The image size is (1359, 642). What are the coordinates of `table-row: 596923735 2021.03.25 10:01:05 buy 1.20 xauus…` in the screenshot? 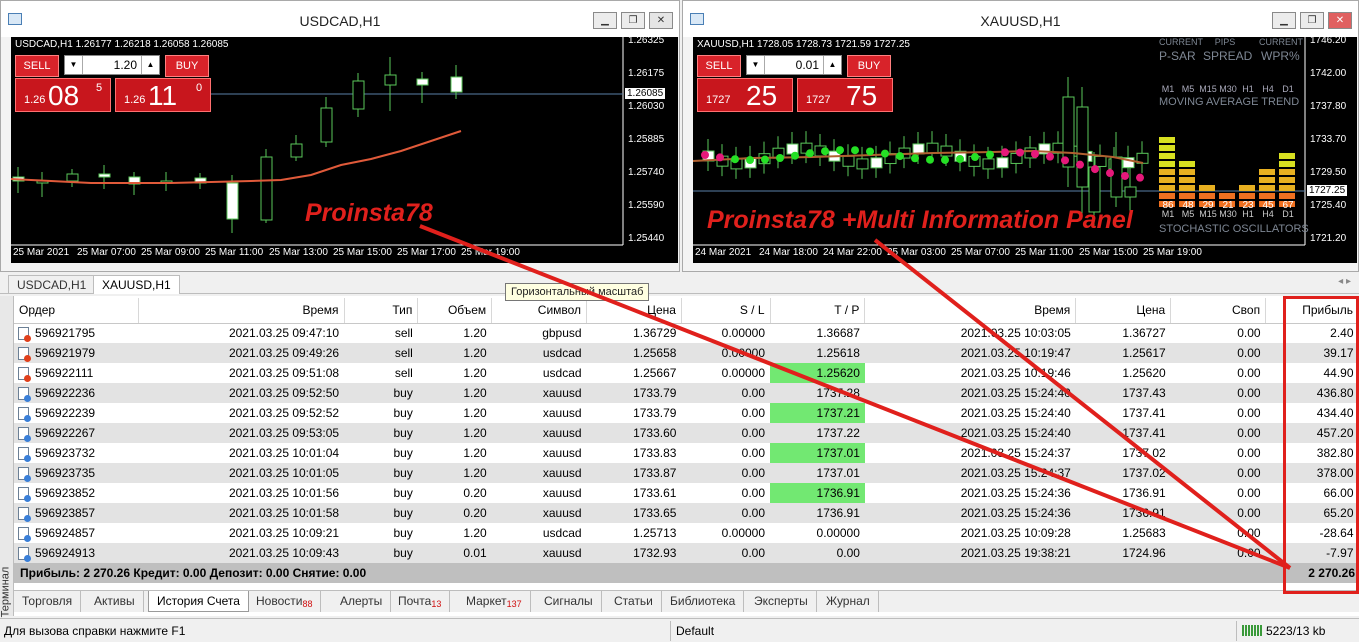 It's located at (686, 473).